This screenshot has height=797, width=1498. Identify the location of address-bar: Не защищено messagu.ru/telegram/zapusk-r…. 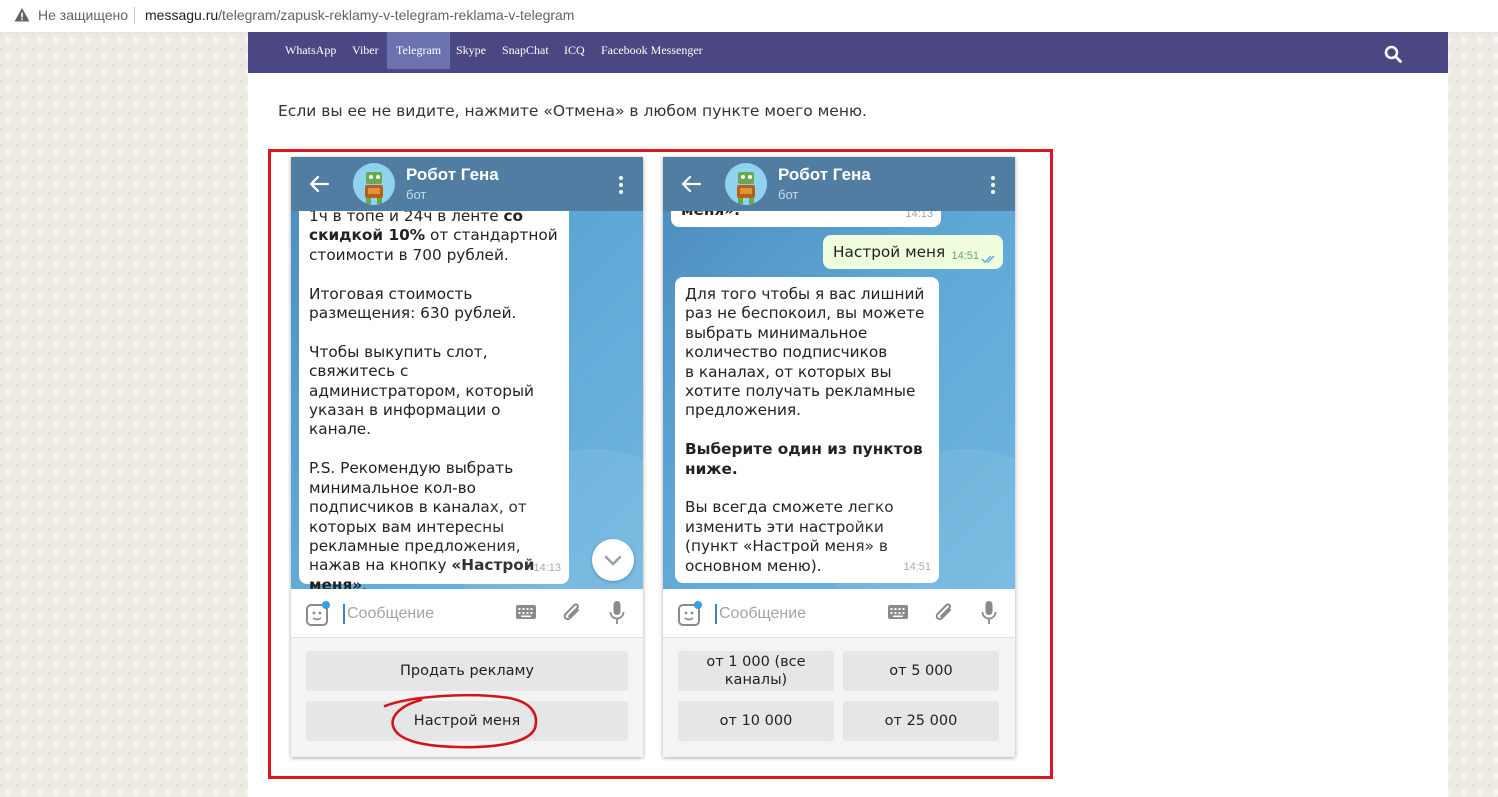
(749, 16).